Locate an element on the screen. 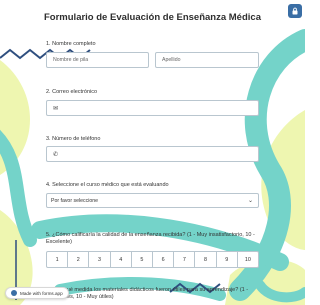 The width and height of the screenshot is (320, 305). chevron-down-icon: ⌄ is located at coordinates (250, 201).